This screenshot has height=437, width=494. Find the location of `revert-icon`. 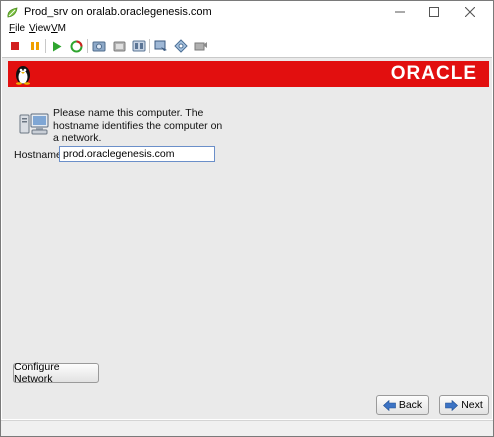

revert-icon is located at coordinates (119, 46).